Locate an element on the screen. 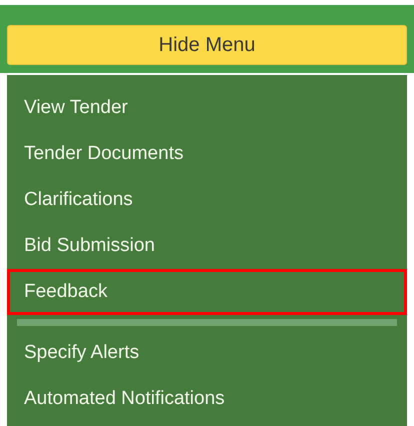  menu-item: Tender Documents is located at coordinates (207, 154).